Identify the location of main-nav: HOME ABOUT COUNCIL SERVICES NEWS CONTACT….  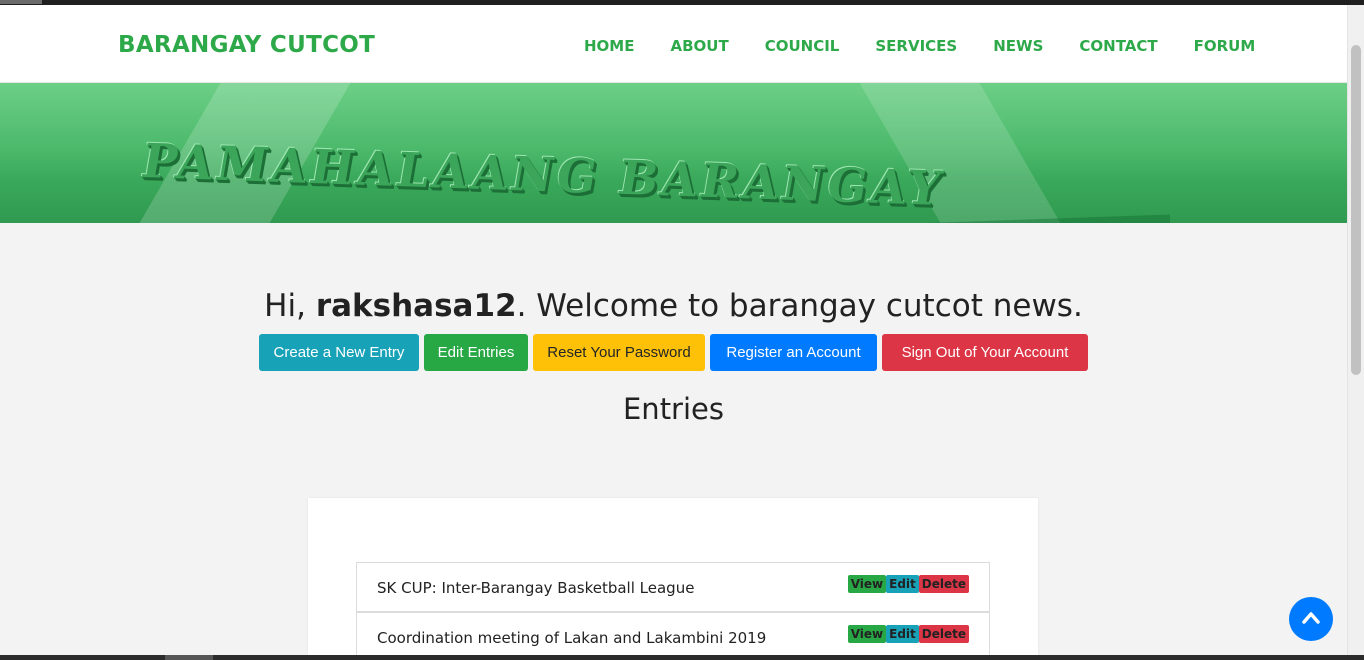
(937, 46).